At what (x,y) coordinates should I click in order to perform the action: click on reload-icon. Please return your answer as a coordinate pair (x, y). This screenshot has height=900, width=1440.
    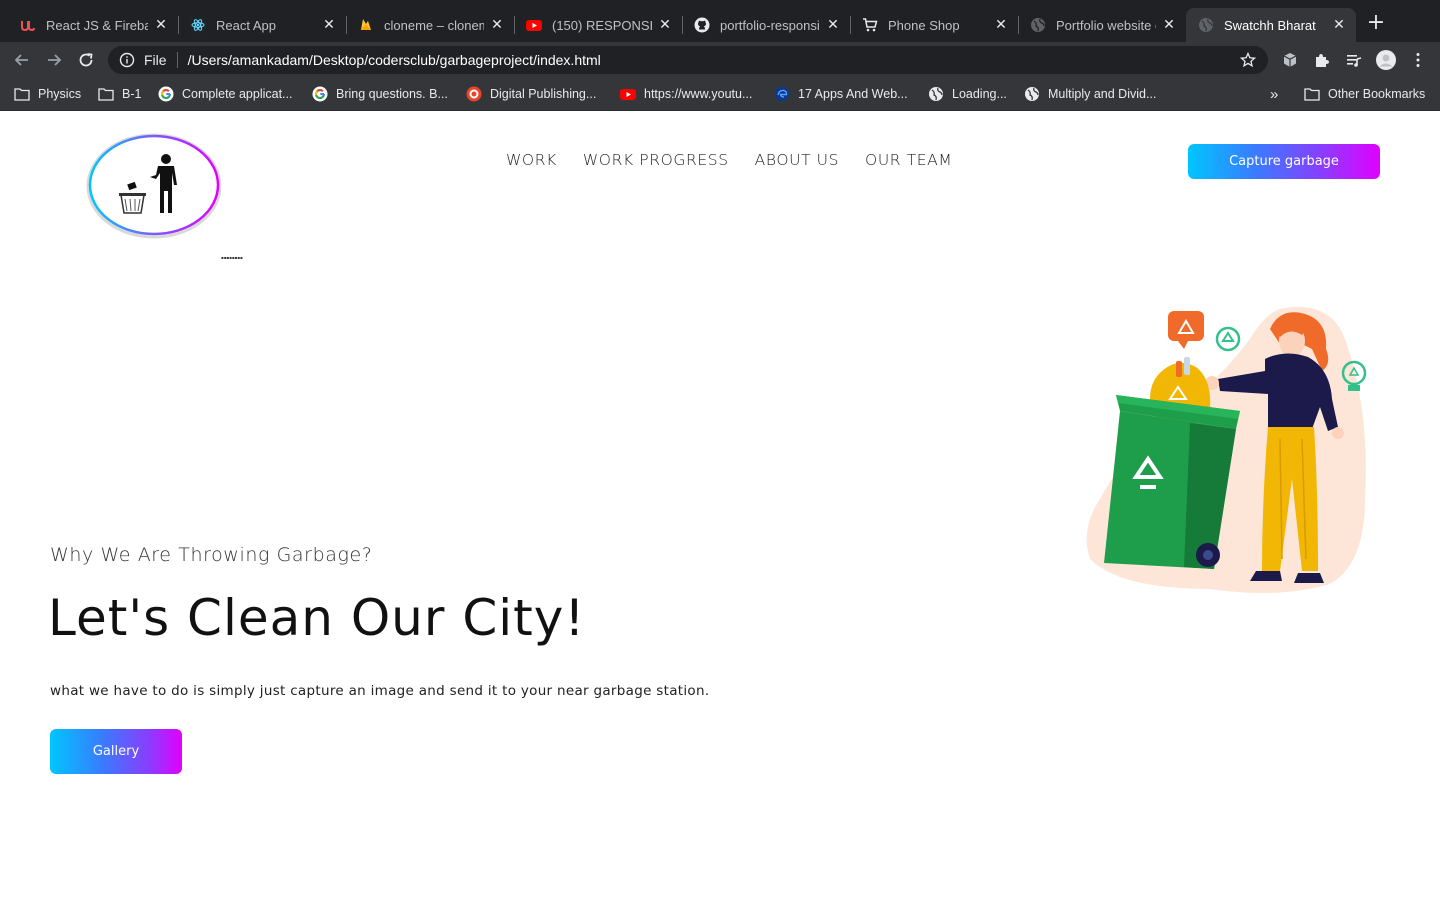
    Looking at the image, I should click on (86, 60).